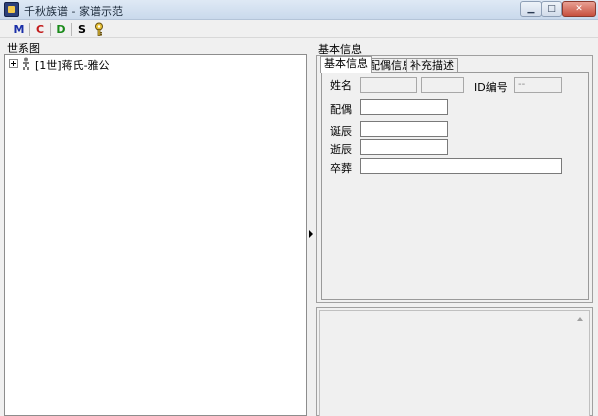 The height and width of the screenshot is (416, 598). Describe the element at coordinates (522, 84) in the screenshot. I see `id-value: --` at that location.